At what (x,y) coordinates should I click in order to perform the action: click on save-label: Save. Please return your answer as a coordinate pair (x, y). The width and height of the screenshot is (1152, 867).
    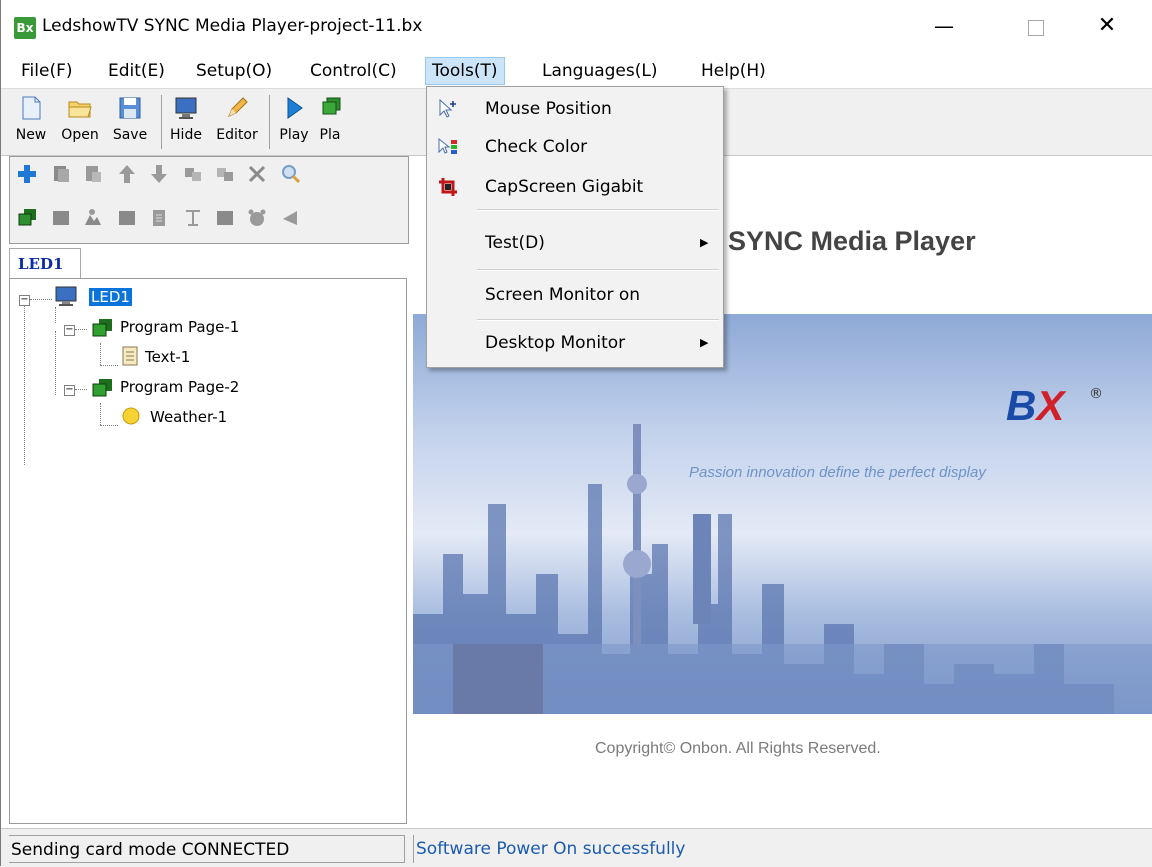
    Looking at the image, I should click on (130, 135).